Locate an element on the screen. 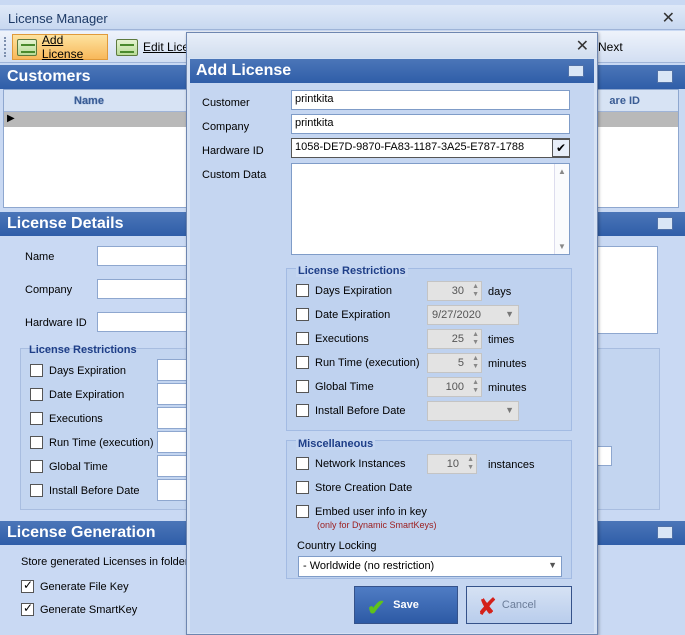 The image size is (685, 635). global-time-checkbox is located at coordinates (302, 386).